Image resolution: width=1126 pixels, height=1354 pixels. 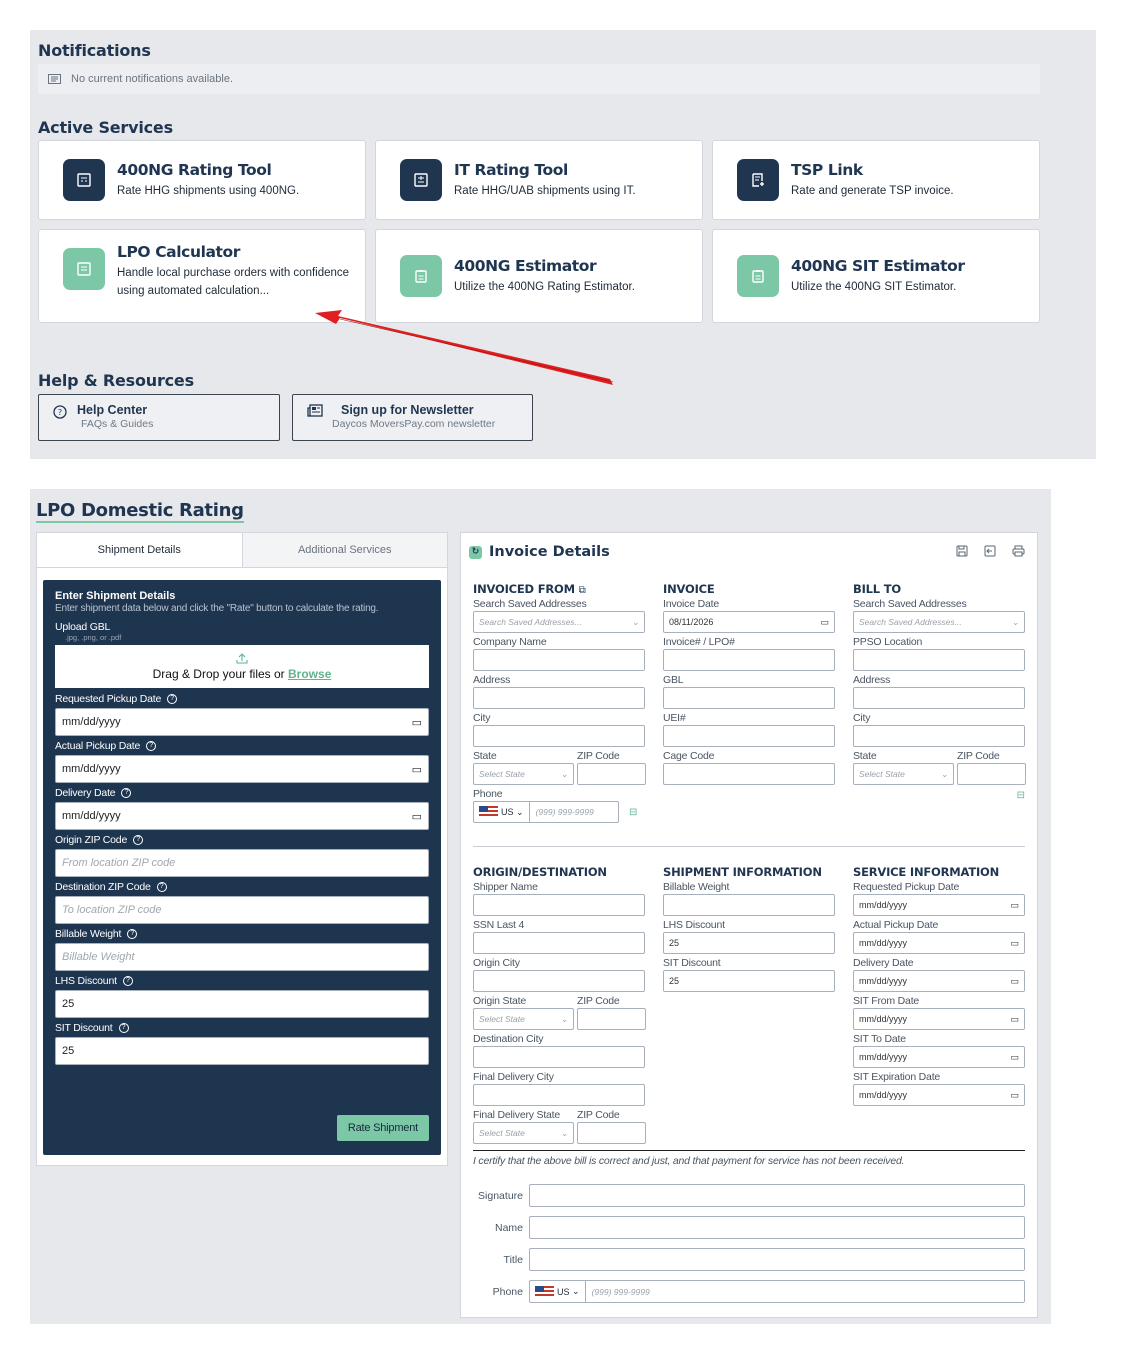 I want to click on sit-from-input: mm/dd/yyyy ▭, so click(x=939, y=1019).